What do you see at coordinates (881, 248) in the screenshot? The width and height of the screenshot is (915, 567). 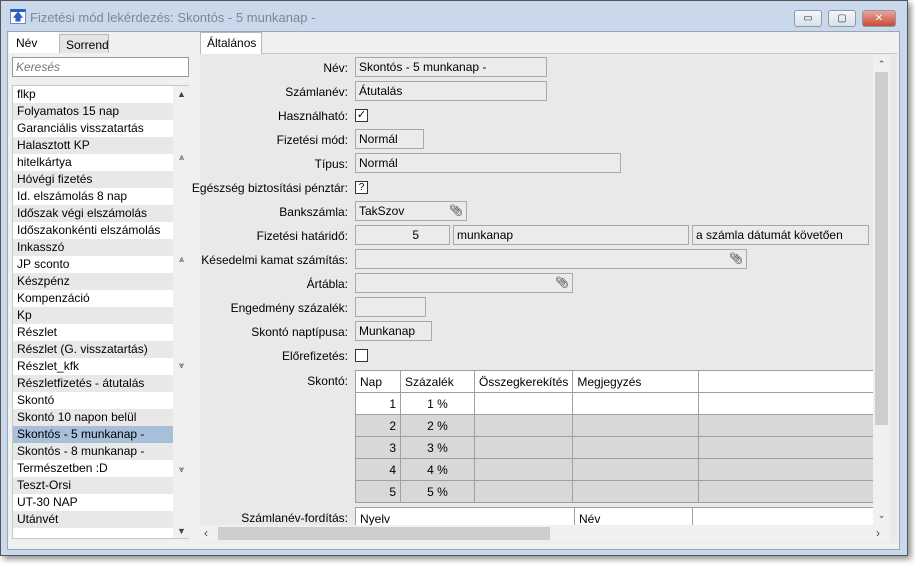 I see `vertical-scroll-thumb` at bounding box center [881, 248].